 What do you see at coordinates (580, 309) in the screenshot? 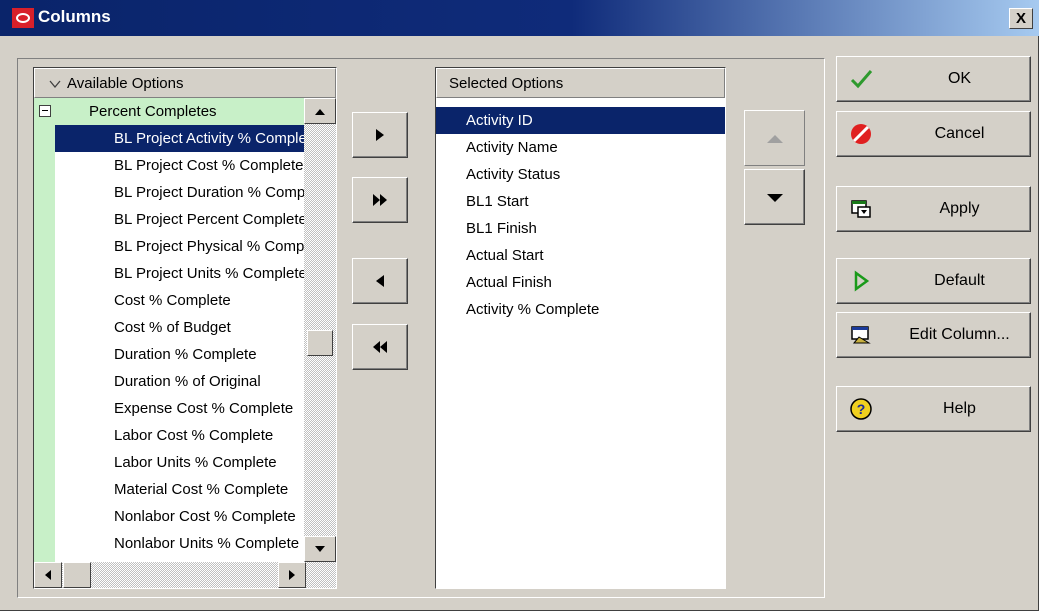
I see `selected-list-item: Activity % Complete` at bounding box center [580, 309].